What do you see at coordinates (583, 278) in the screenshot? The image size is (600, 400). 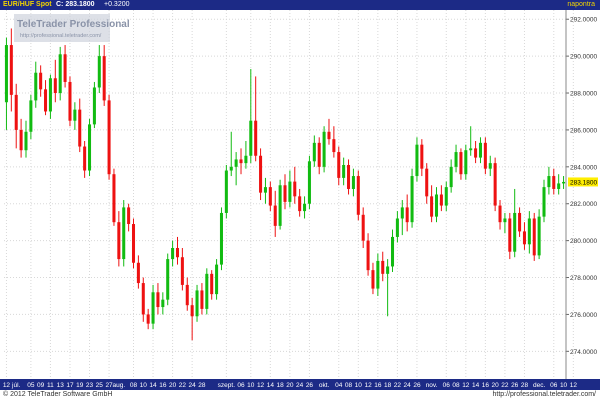 I see `y-tick-label: 278.0000` at bounding box center [583, 278].